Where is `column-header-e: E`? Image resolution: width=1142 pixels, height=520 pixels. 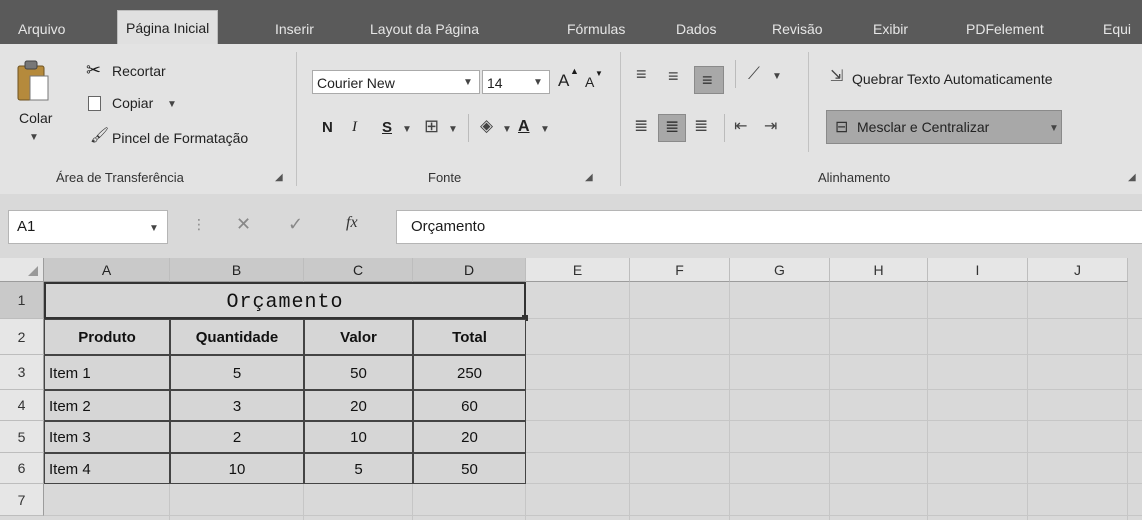
column-header-e: E is located at coordinates (578, 270).